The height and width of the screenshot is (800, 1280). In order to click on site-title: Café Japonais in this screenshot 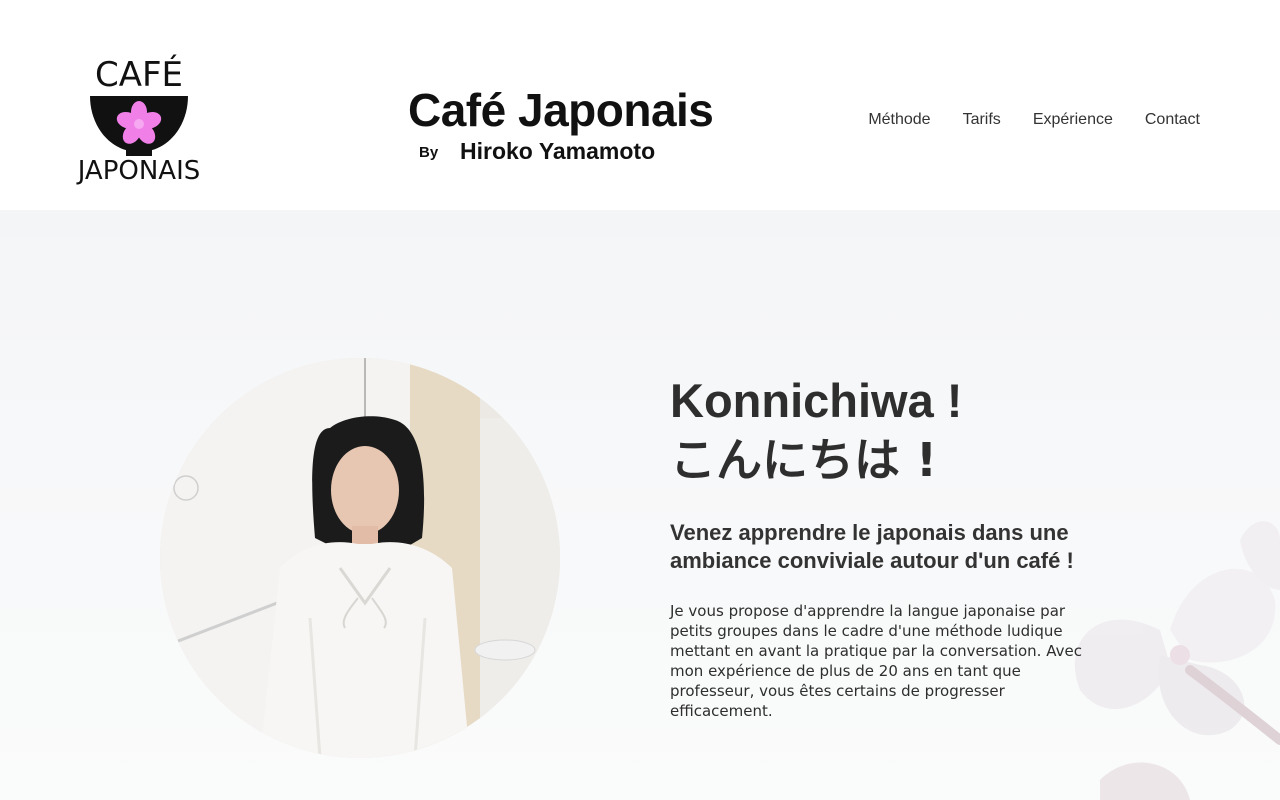, I will do `click(561, 110)`.